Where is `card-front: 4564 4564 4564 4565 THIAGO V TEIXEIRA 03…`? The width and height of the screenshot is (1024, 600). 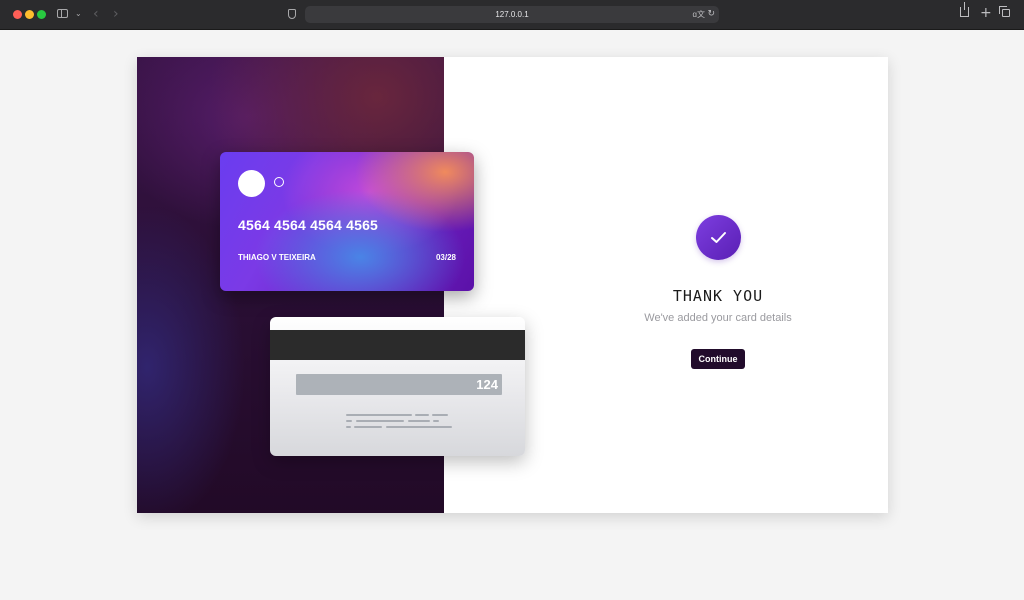
card-front: 4564 4564 4564 4565 THIAGO V TEIXEIRA 03… is located at coordinates (347, 221).